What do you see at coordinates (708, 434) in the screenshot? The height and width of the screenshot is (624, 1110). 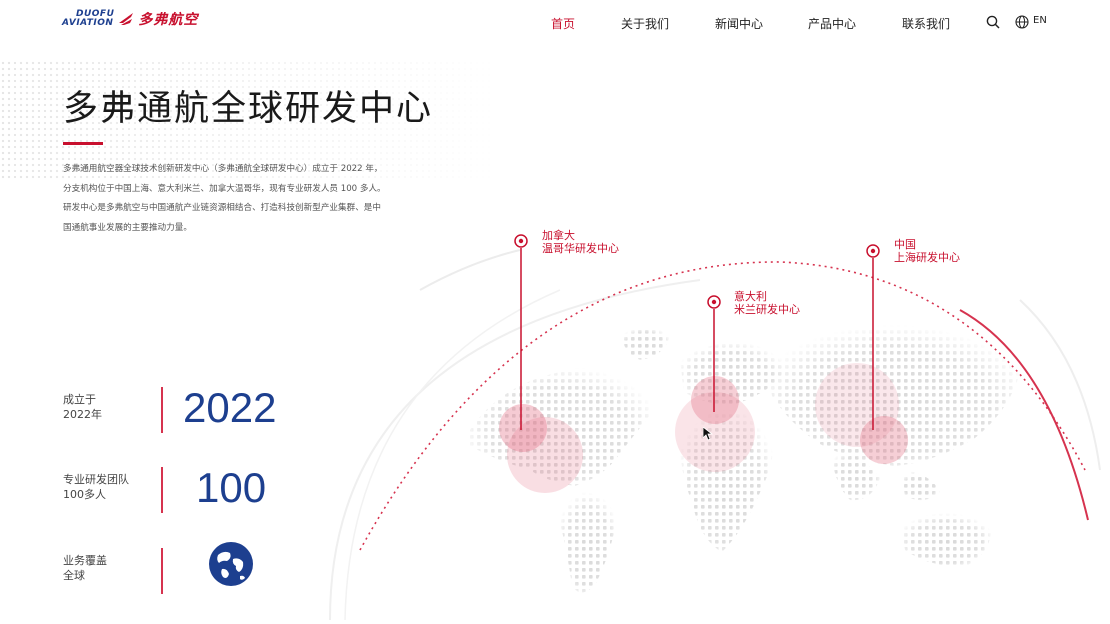 I see `mouse-cursor-icon` at bounding box center [708, 434].